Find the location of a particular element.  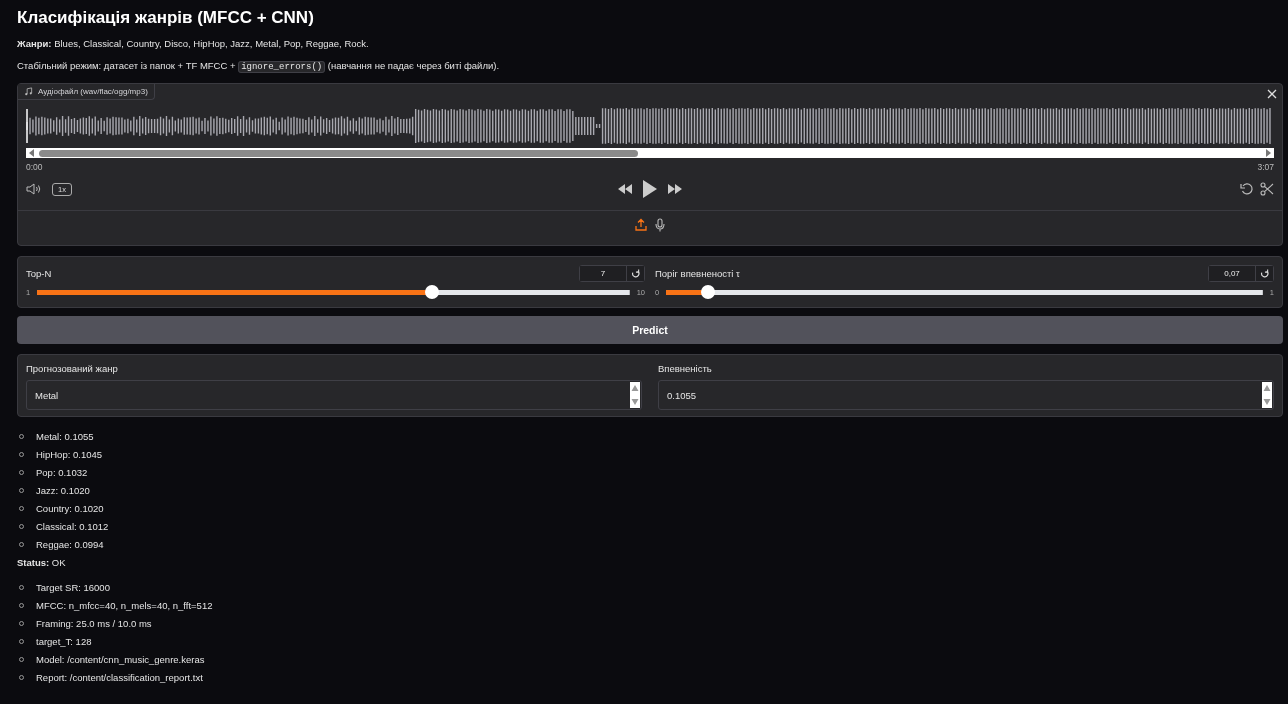

page-title: Класифікація жанрів (MFCC + CNN) is located at coordinates (166, 18).